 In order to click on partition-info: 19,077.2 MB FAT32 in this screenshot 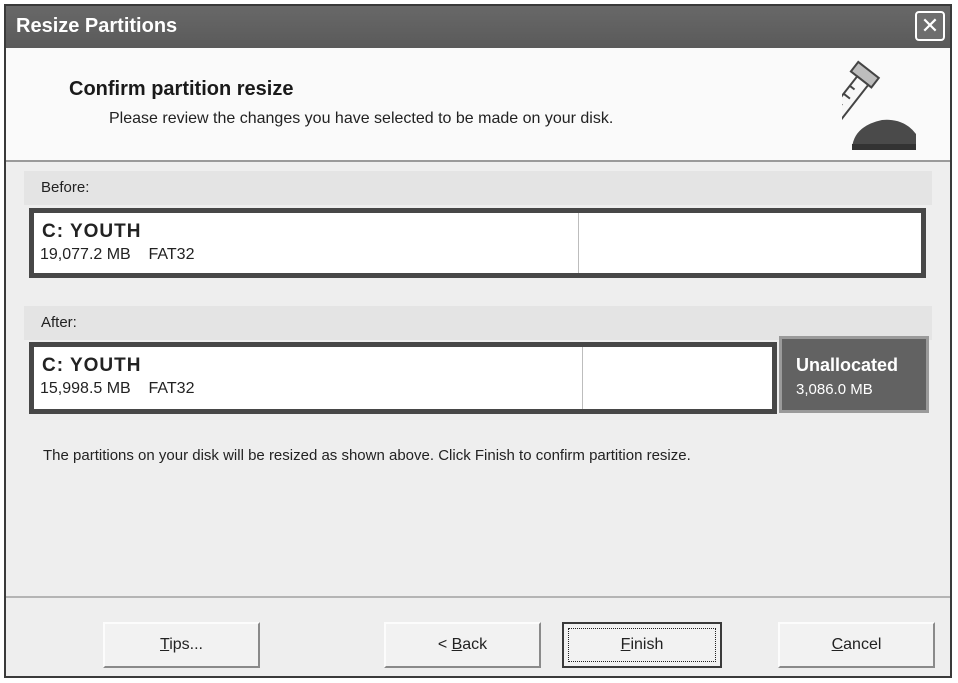, I will do `click(117, 255)`.